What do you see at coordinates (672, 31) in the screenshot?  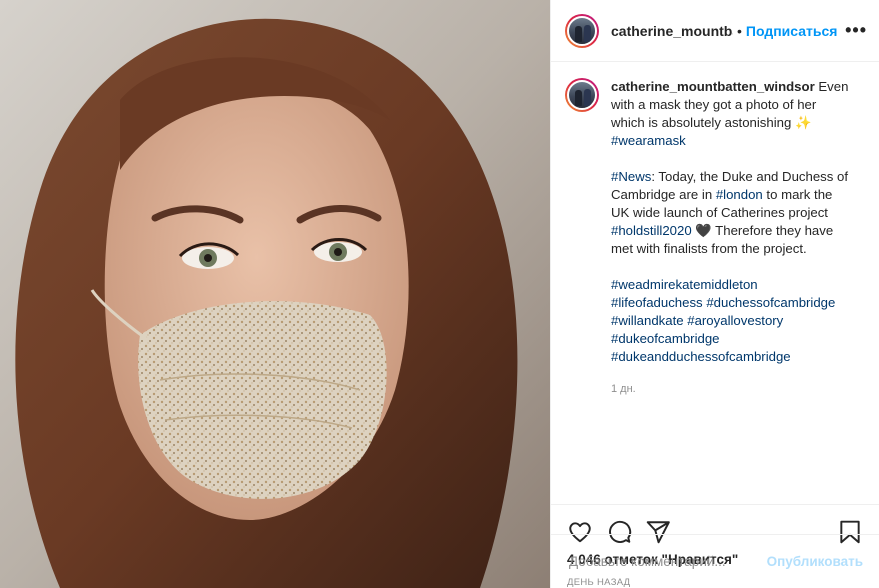 I see `header-username: catherine_mountba` at bounding box center [672, 31].